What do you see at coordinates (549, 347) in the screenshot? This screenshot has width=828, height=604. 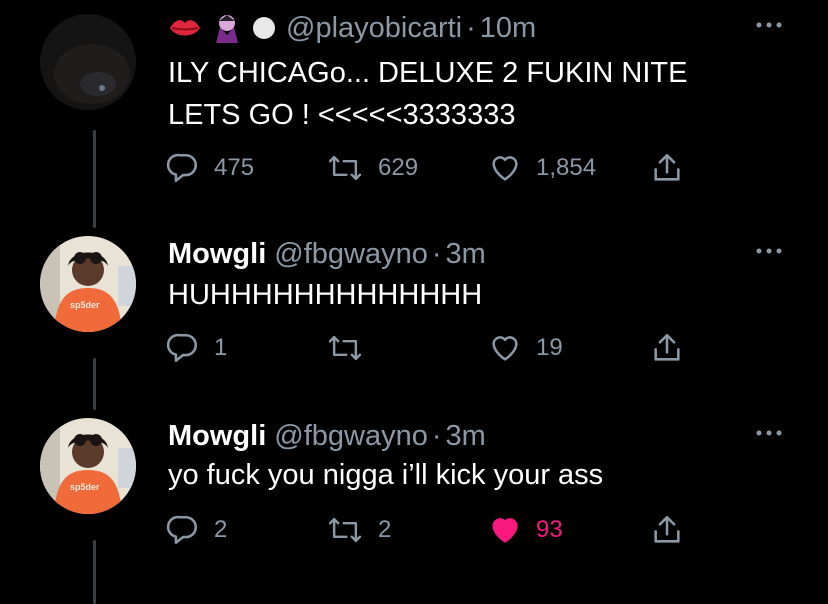 I see `like-count: 19` at bounding box center [549, 347].